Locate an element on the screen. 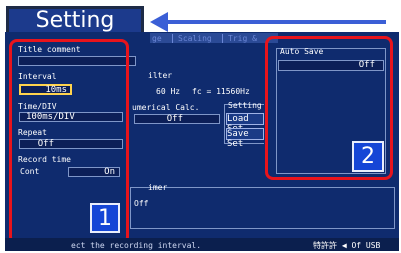  cutoff-frequency: fc = 11560Hz is located at coordinates (221, 91).